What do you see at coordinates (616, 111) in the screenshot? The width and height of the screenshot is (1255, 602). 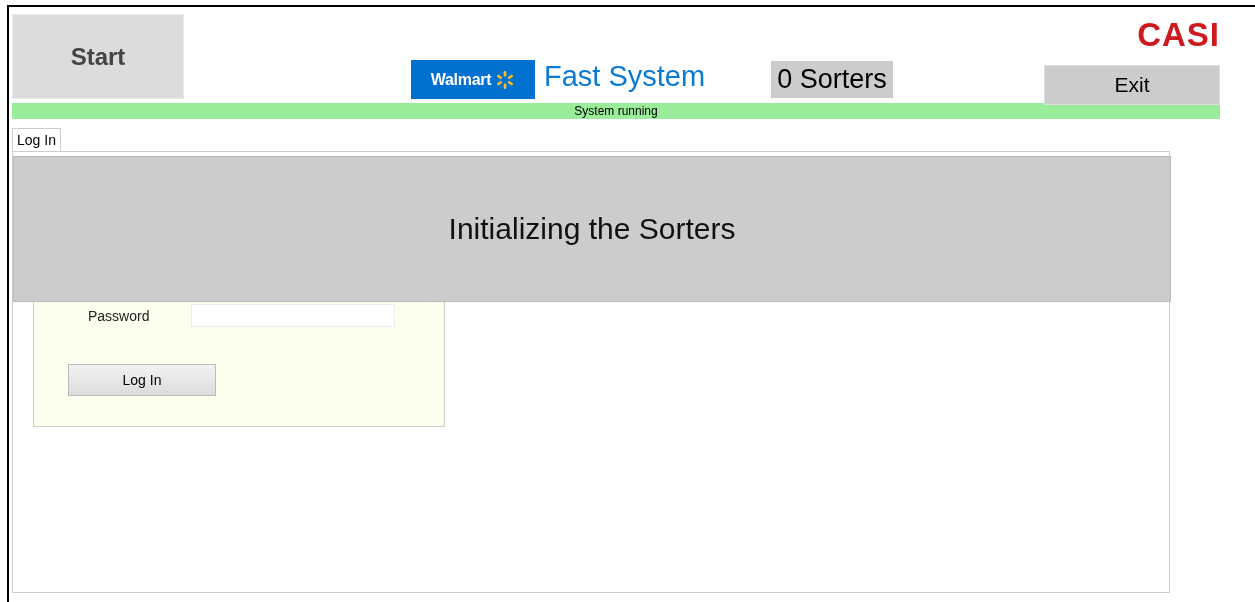 I see `status-bar: System running` at bounding box center [616, 111].